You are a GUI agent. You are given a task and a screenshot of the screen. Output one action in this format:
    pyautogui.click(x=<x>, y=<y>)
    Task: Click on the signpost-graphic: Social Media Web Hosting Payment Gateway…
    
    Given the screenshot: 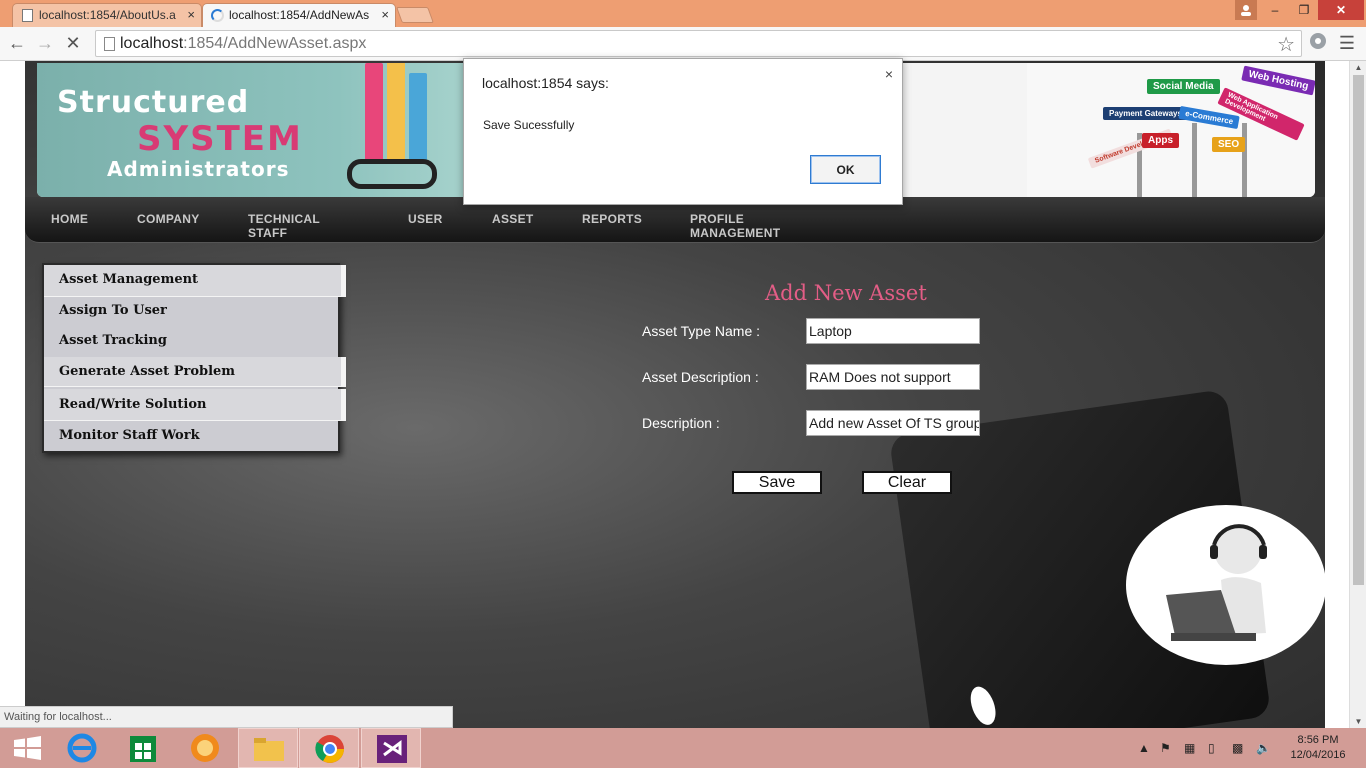 What is the action you would take?
    pyautogui.click(x=1171, y=130)
    